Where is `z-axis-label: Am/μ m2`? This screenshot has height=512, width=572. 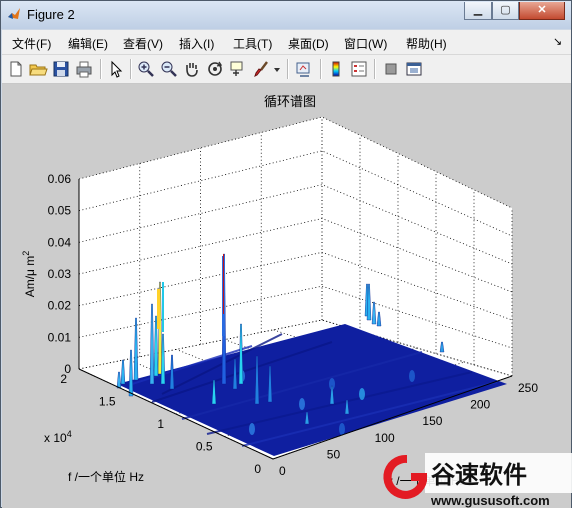 z-axis-label: Am/μ m2 is located at coordinates (29, 274).